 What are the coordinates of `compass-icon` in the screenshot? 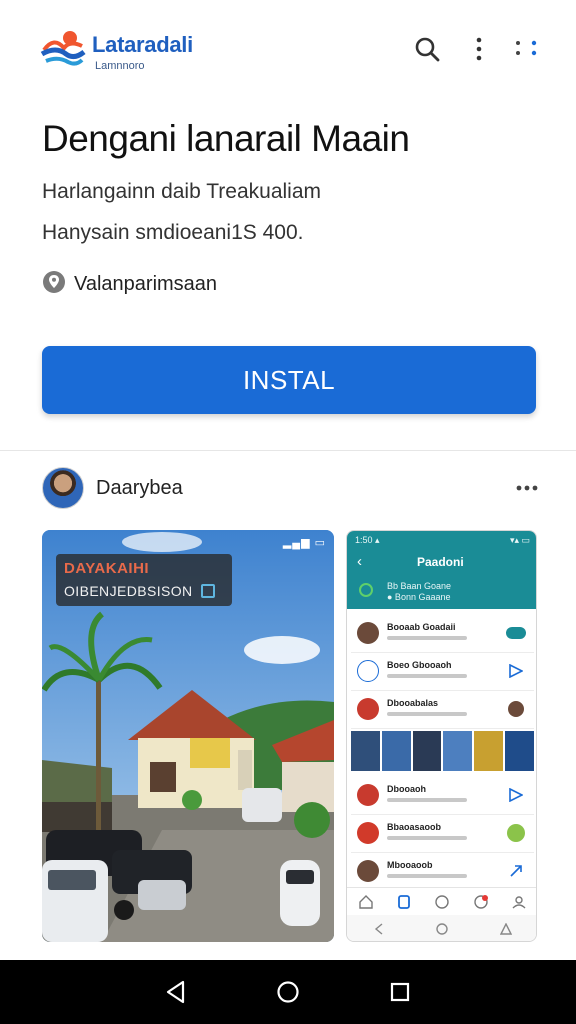 It's located at (442, 902).